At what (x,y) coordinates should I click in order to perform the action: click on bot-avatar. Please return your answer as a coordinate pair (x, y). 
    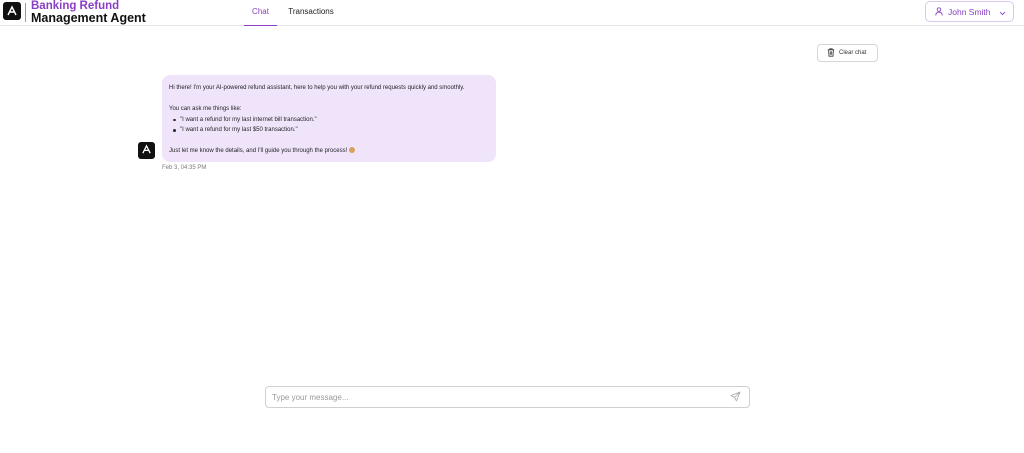
    Looking at the image, I should click on (146, 150).